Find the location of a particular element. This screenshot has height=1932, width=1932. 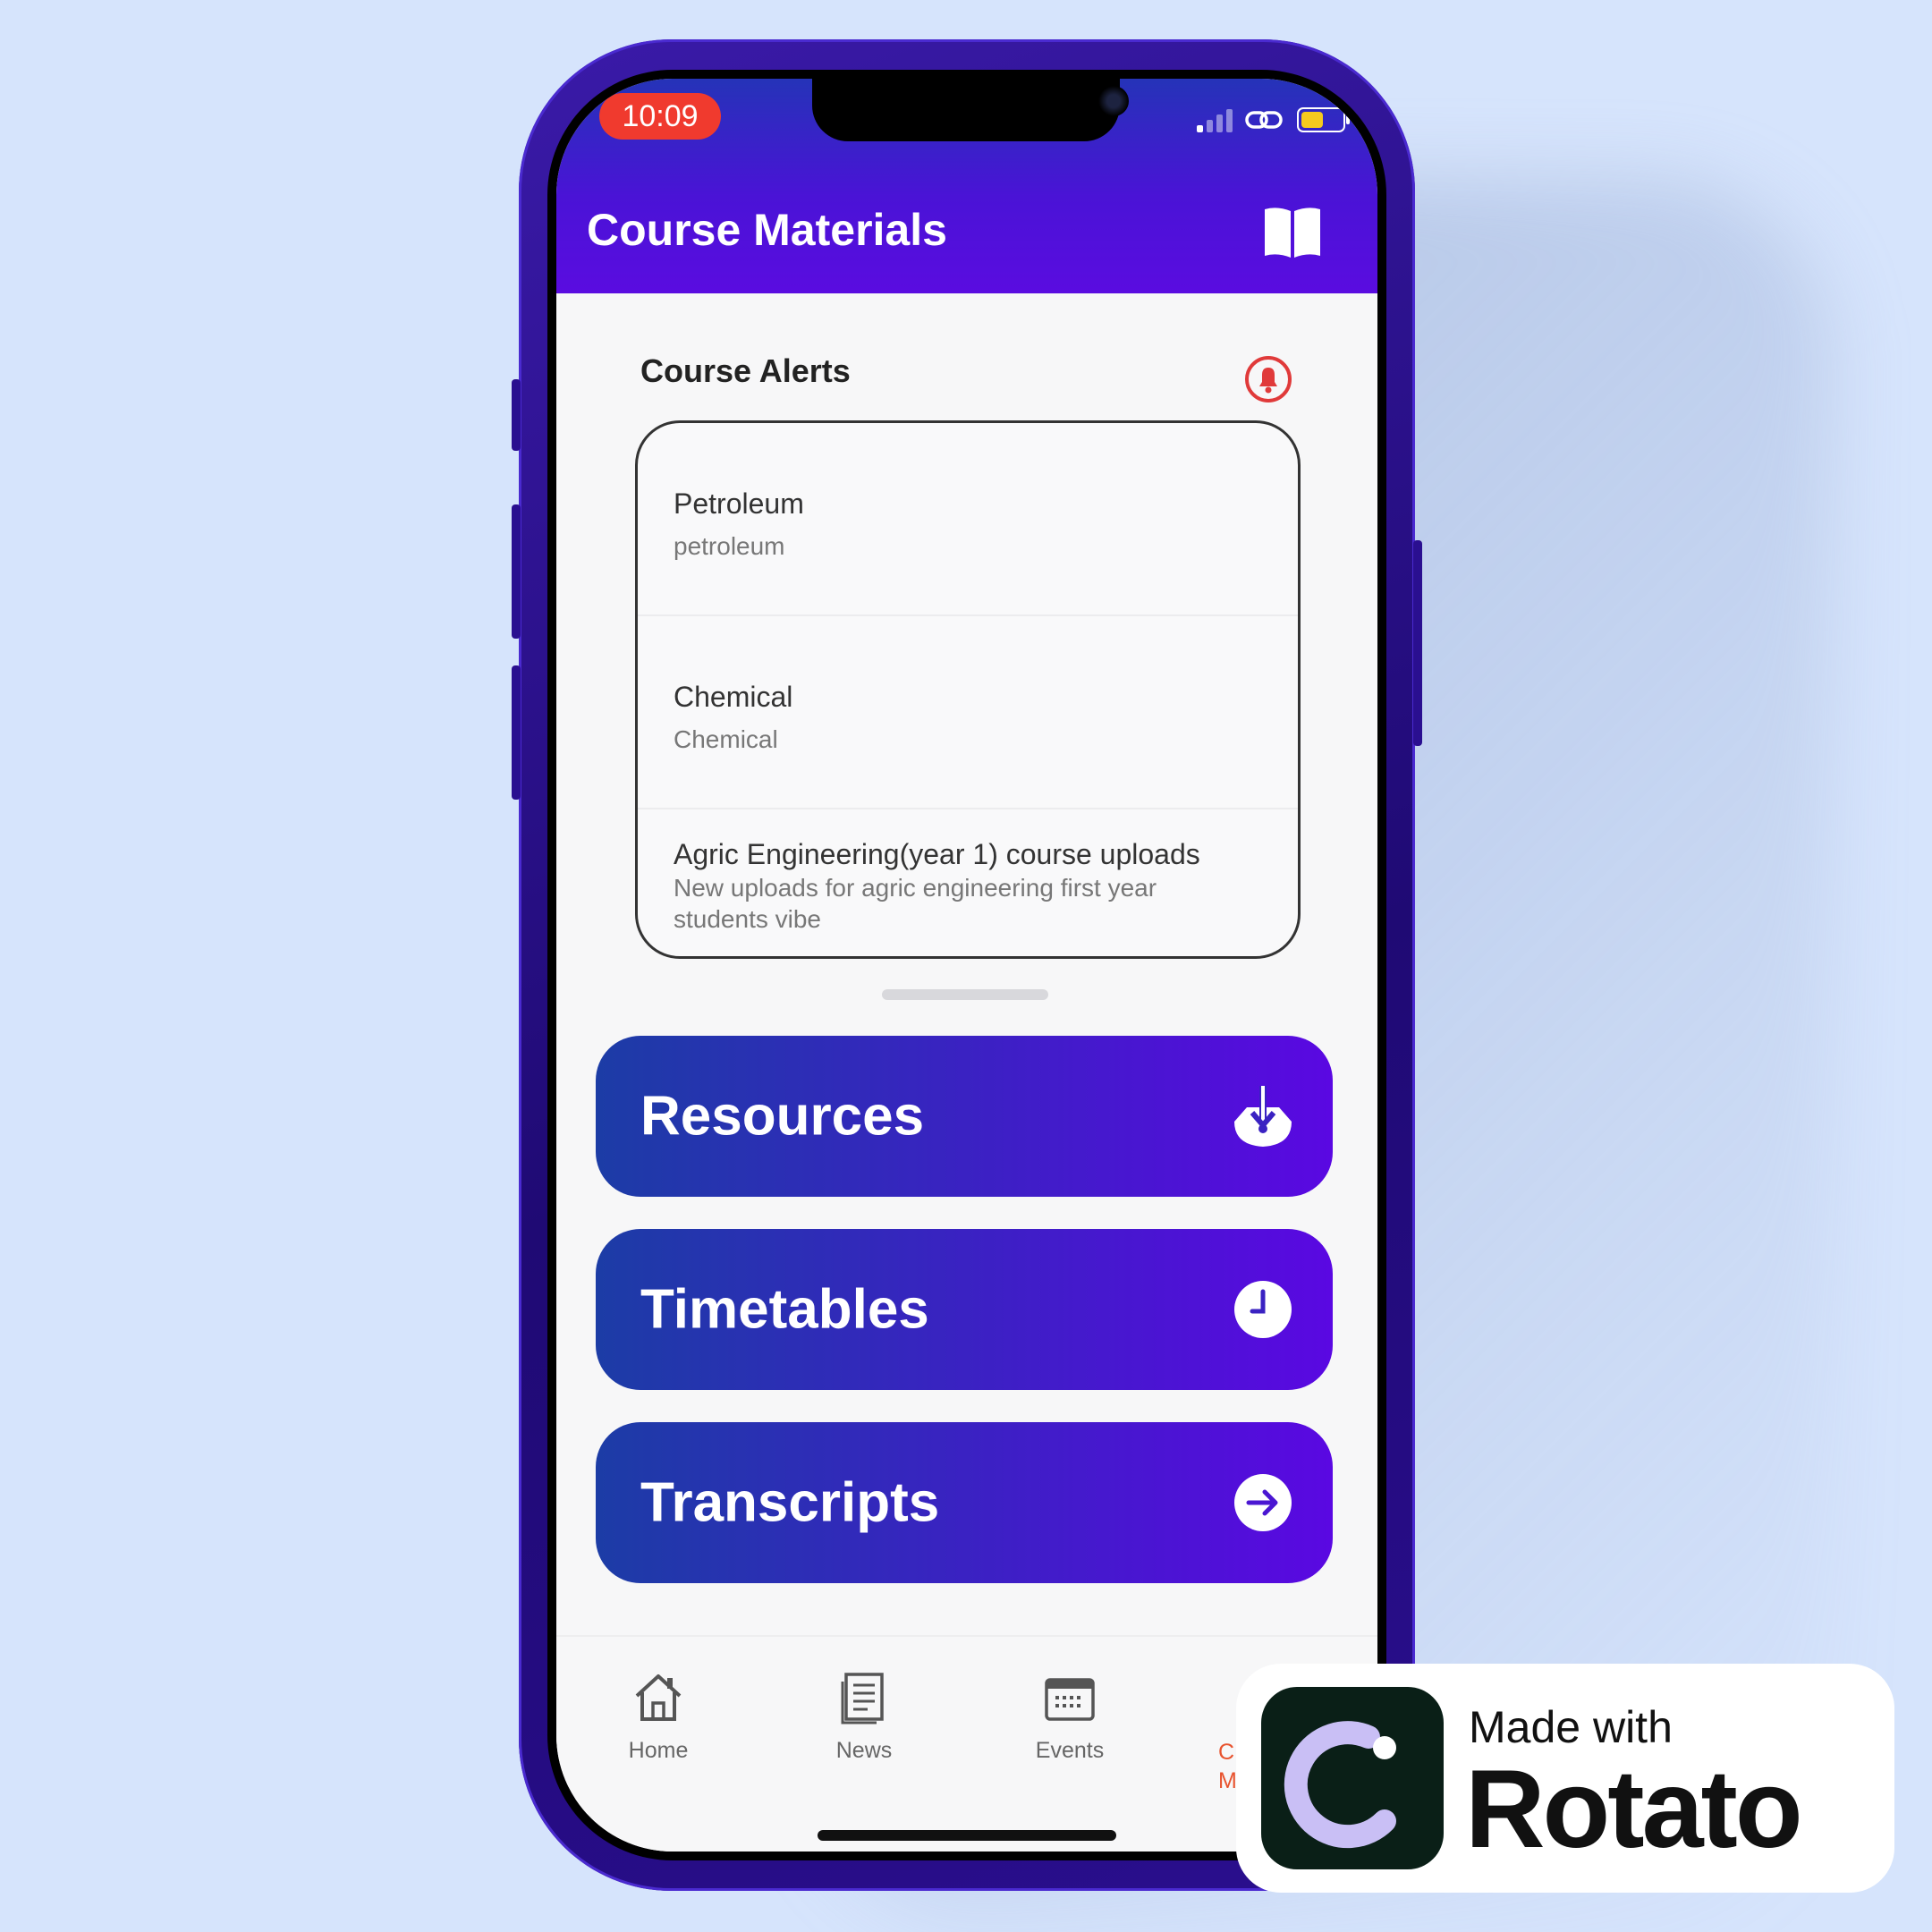

resources-button: Resources is located at coordinates (964, 1116).